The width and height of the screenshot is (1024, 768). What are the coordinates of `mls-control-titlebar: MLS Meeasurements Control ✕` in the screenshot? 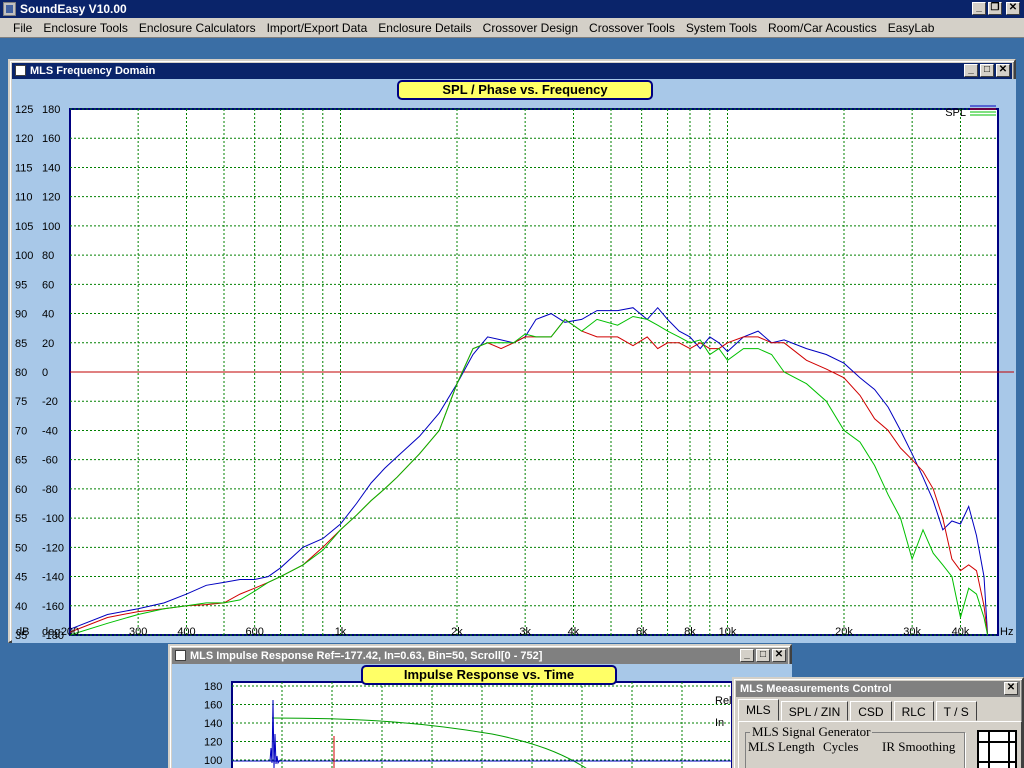 It's located at (878, 689).